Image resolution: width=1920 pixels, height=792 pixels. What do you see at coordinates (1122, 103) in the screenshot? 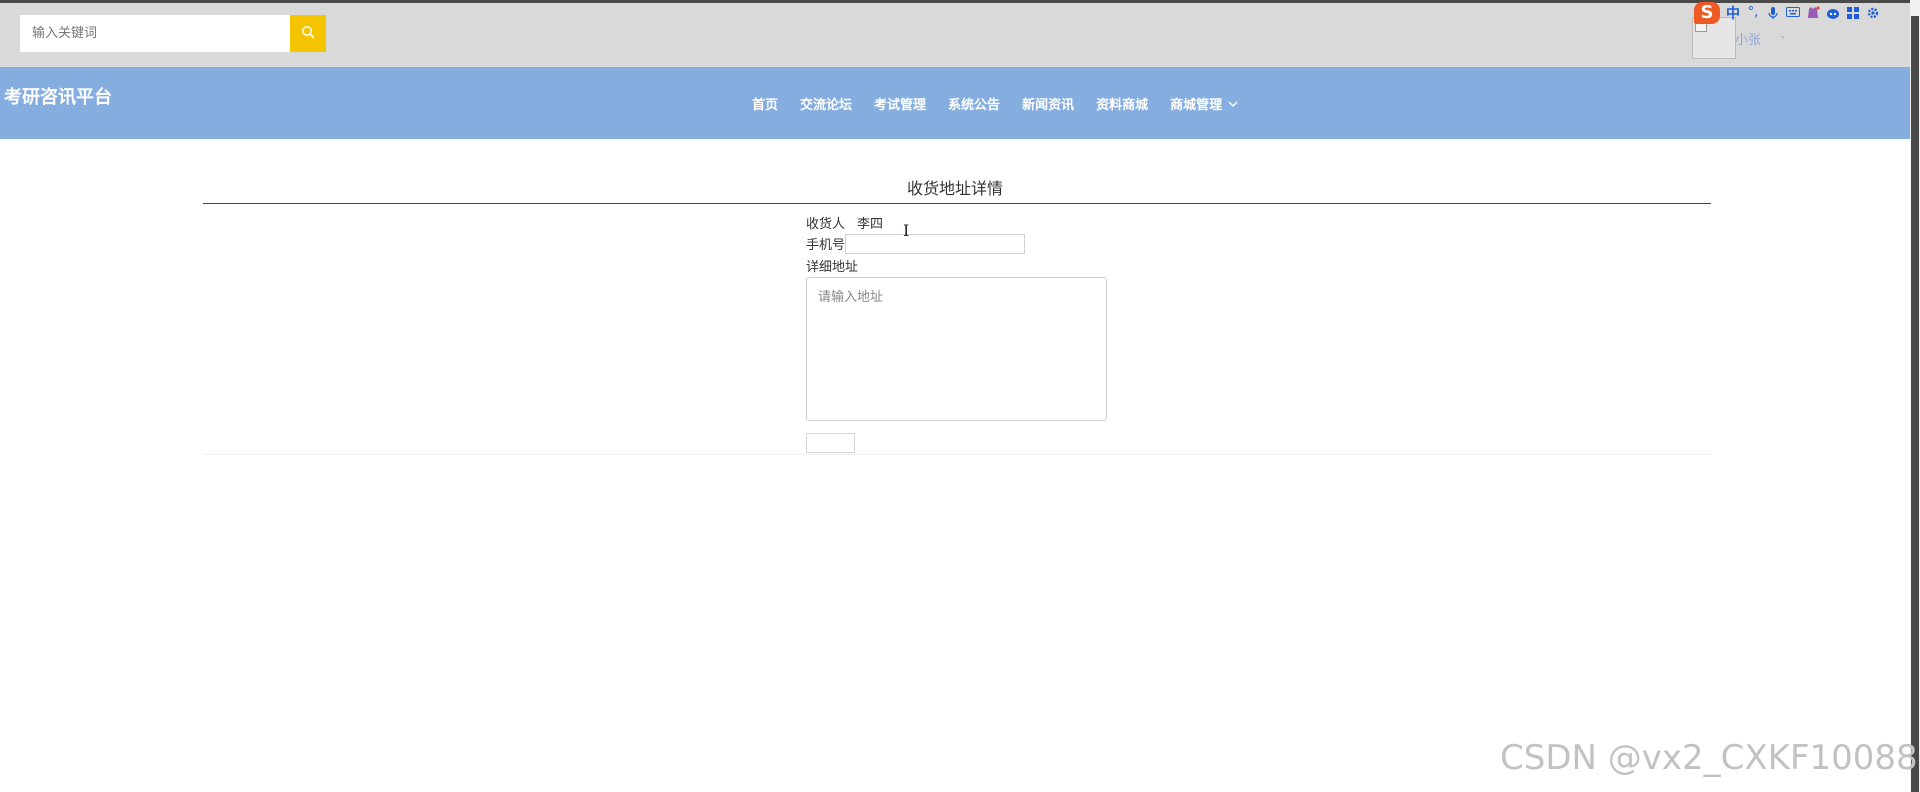
I see `nav-item-shop: 资料商城` at bounding box center [1122, 103].